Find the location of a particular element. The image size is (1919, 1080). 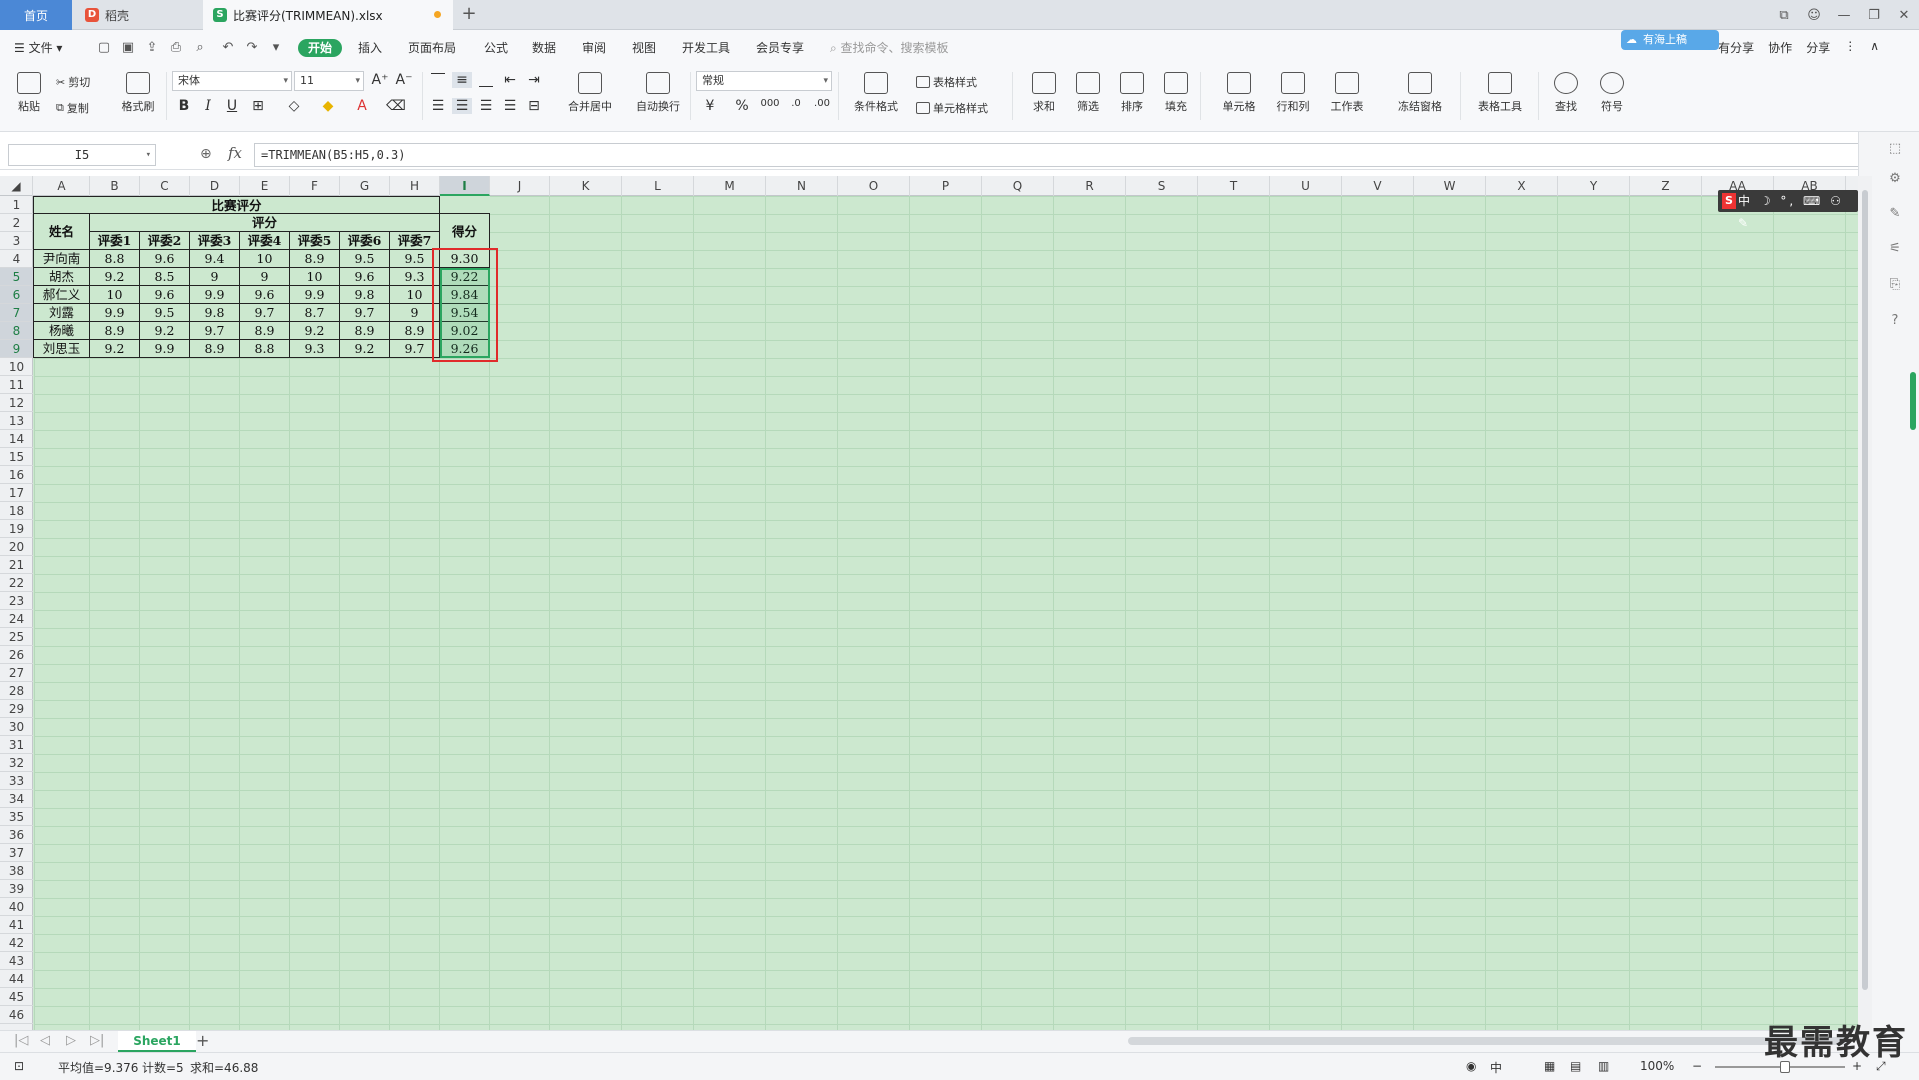

eye-protect-icon: ◉ is located at coordinates (1471, 1066).